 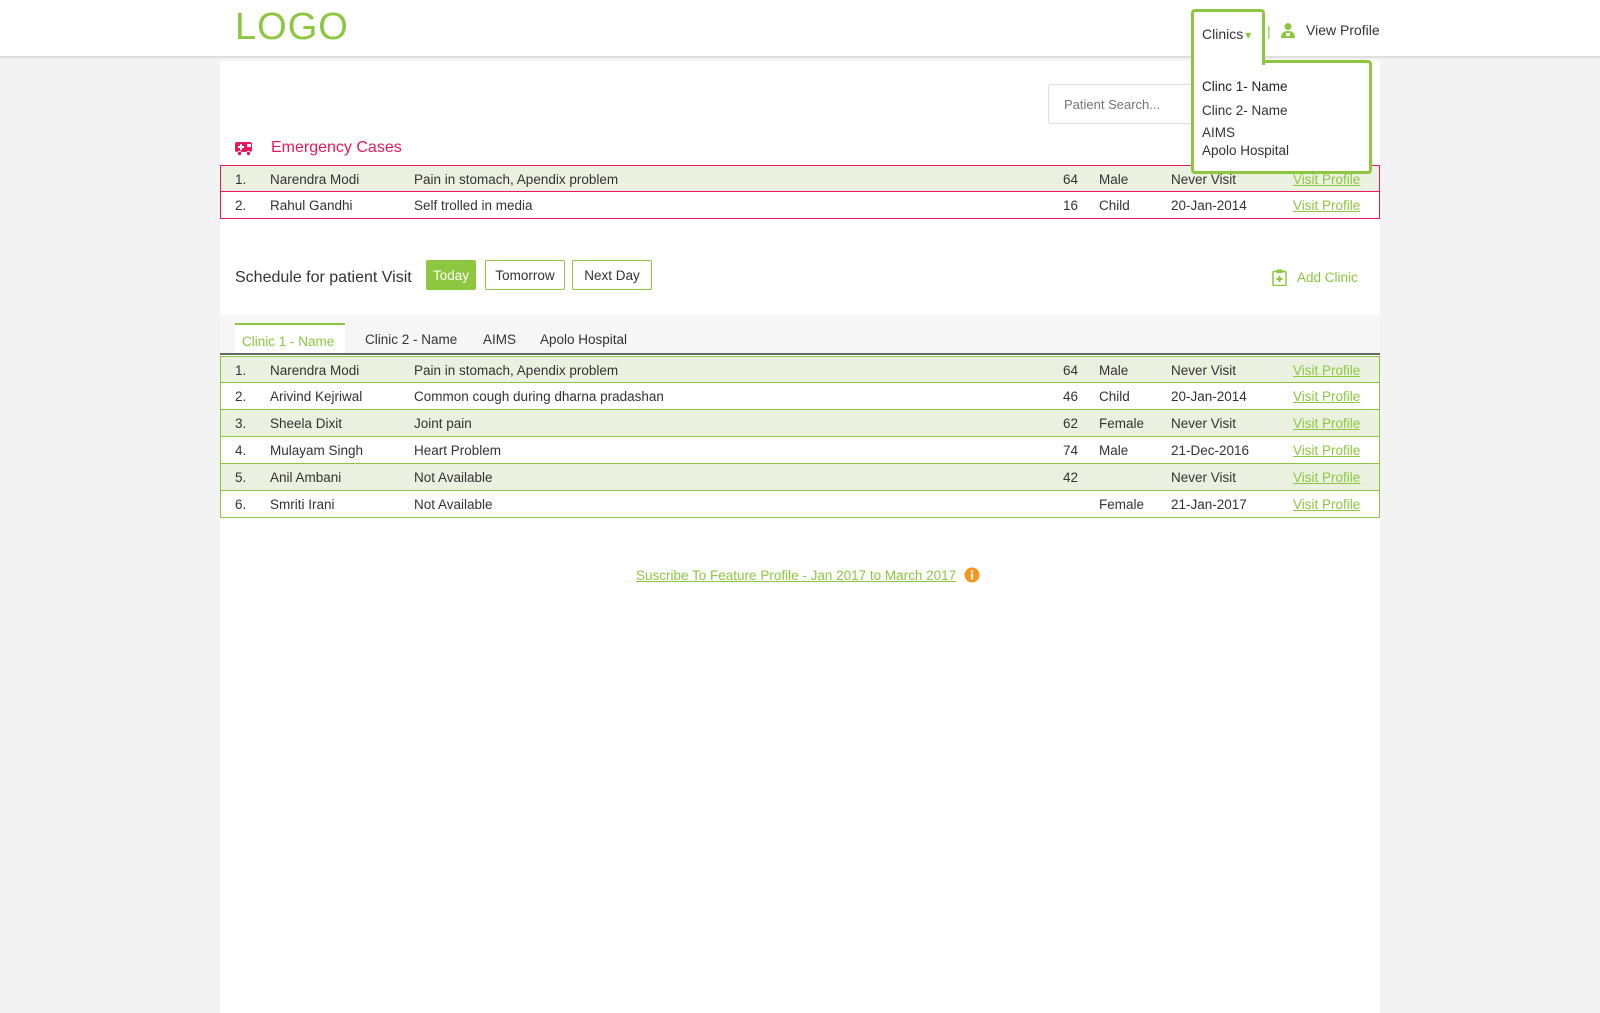 What do you see at coordinates (317, 450) in the screenshot?
I see `patient-name: Mulayam Singh` at bounding box center [317, 450].